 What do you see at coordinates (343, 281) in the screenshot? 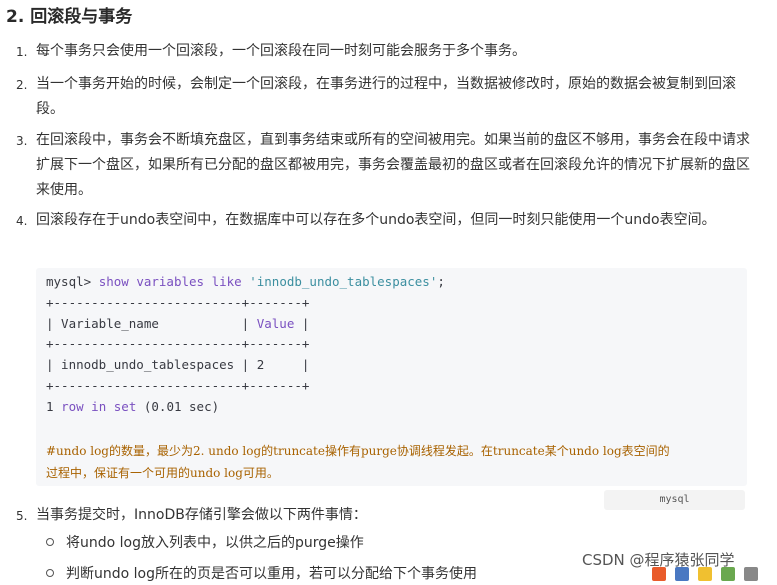
I see `code-string: 'innodb_undo_tablespaces'` at bounding box center [343, 281].